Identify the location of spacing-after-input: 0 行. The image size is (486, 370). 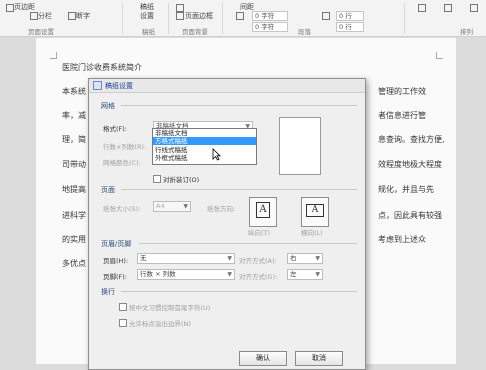
(350, 27).